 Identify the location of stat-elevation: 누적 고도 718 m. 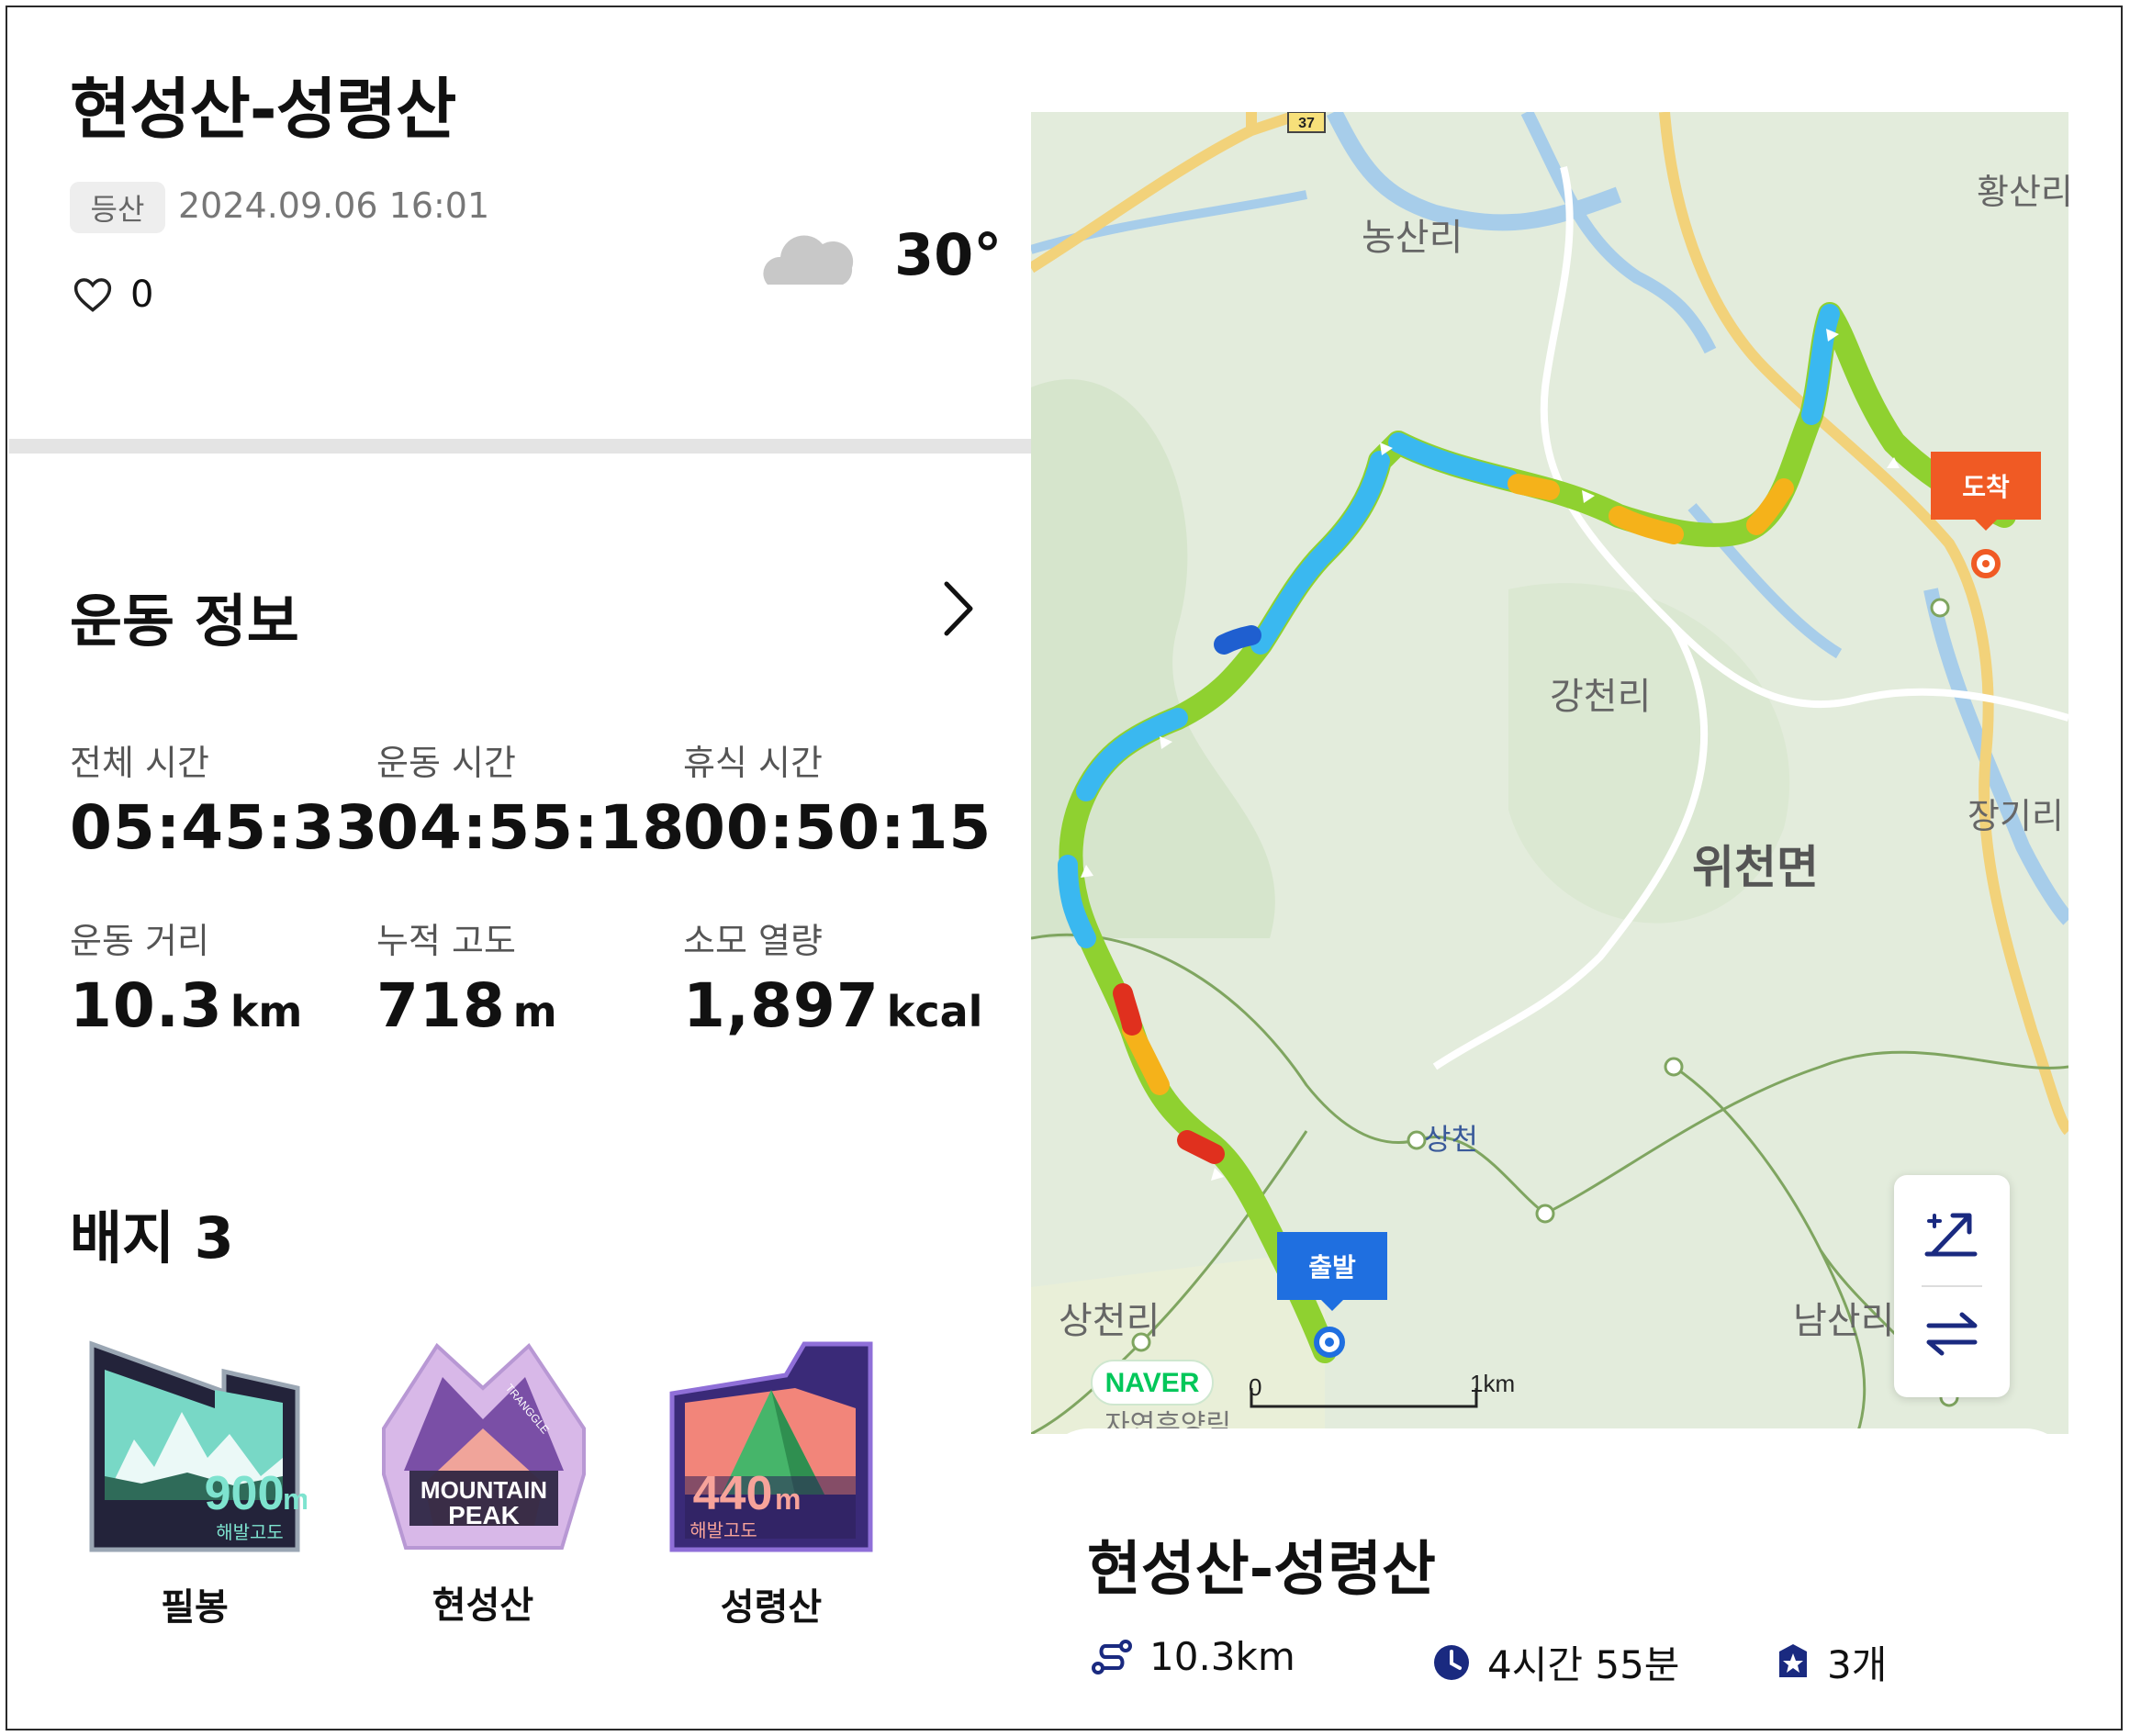
(466, 977).